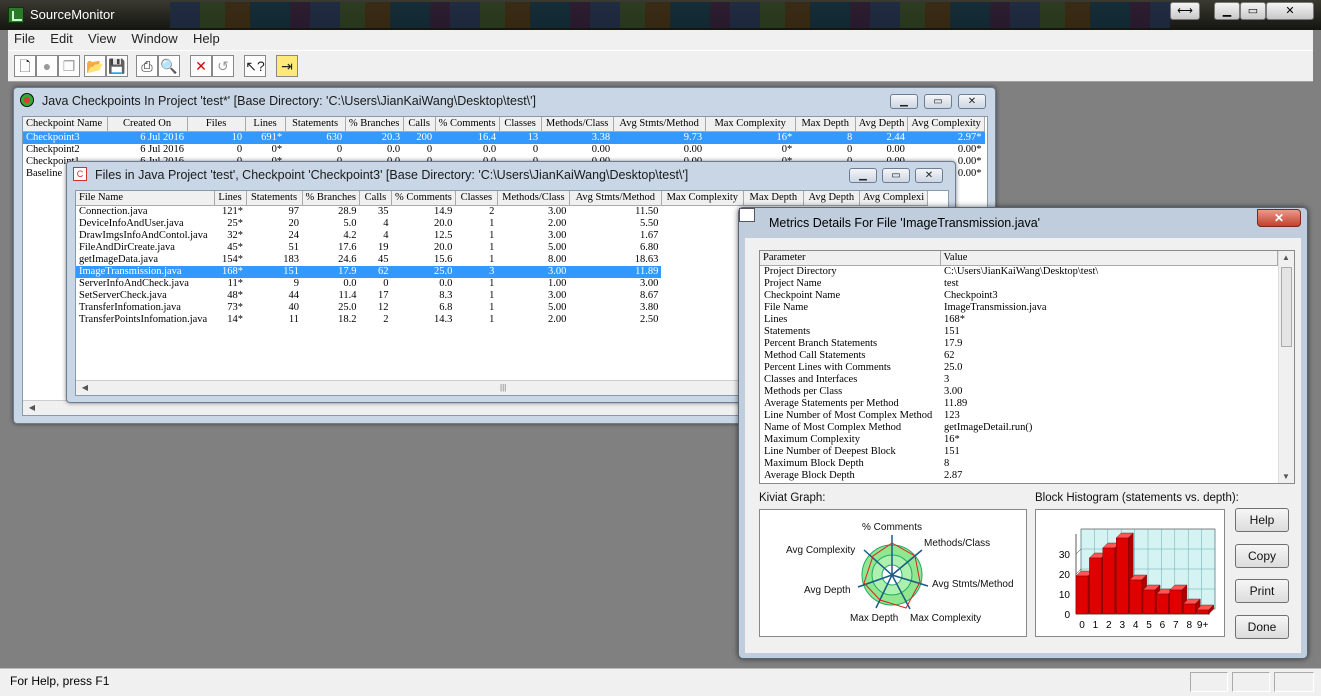 This screenshot has height=696, width=1321. I want to click on column-header: Created On, so click(147, 124).